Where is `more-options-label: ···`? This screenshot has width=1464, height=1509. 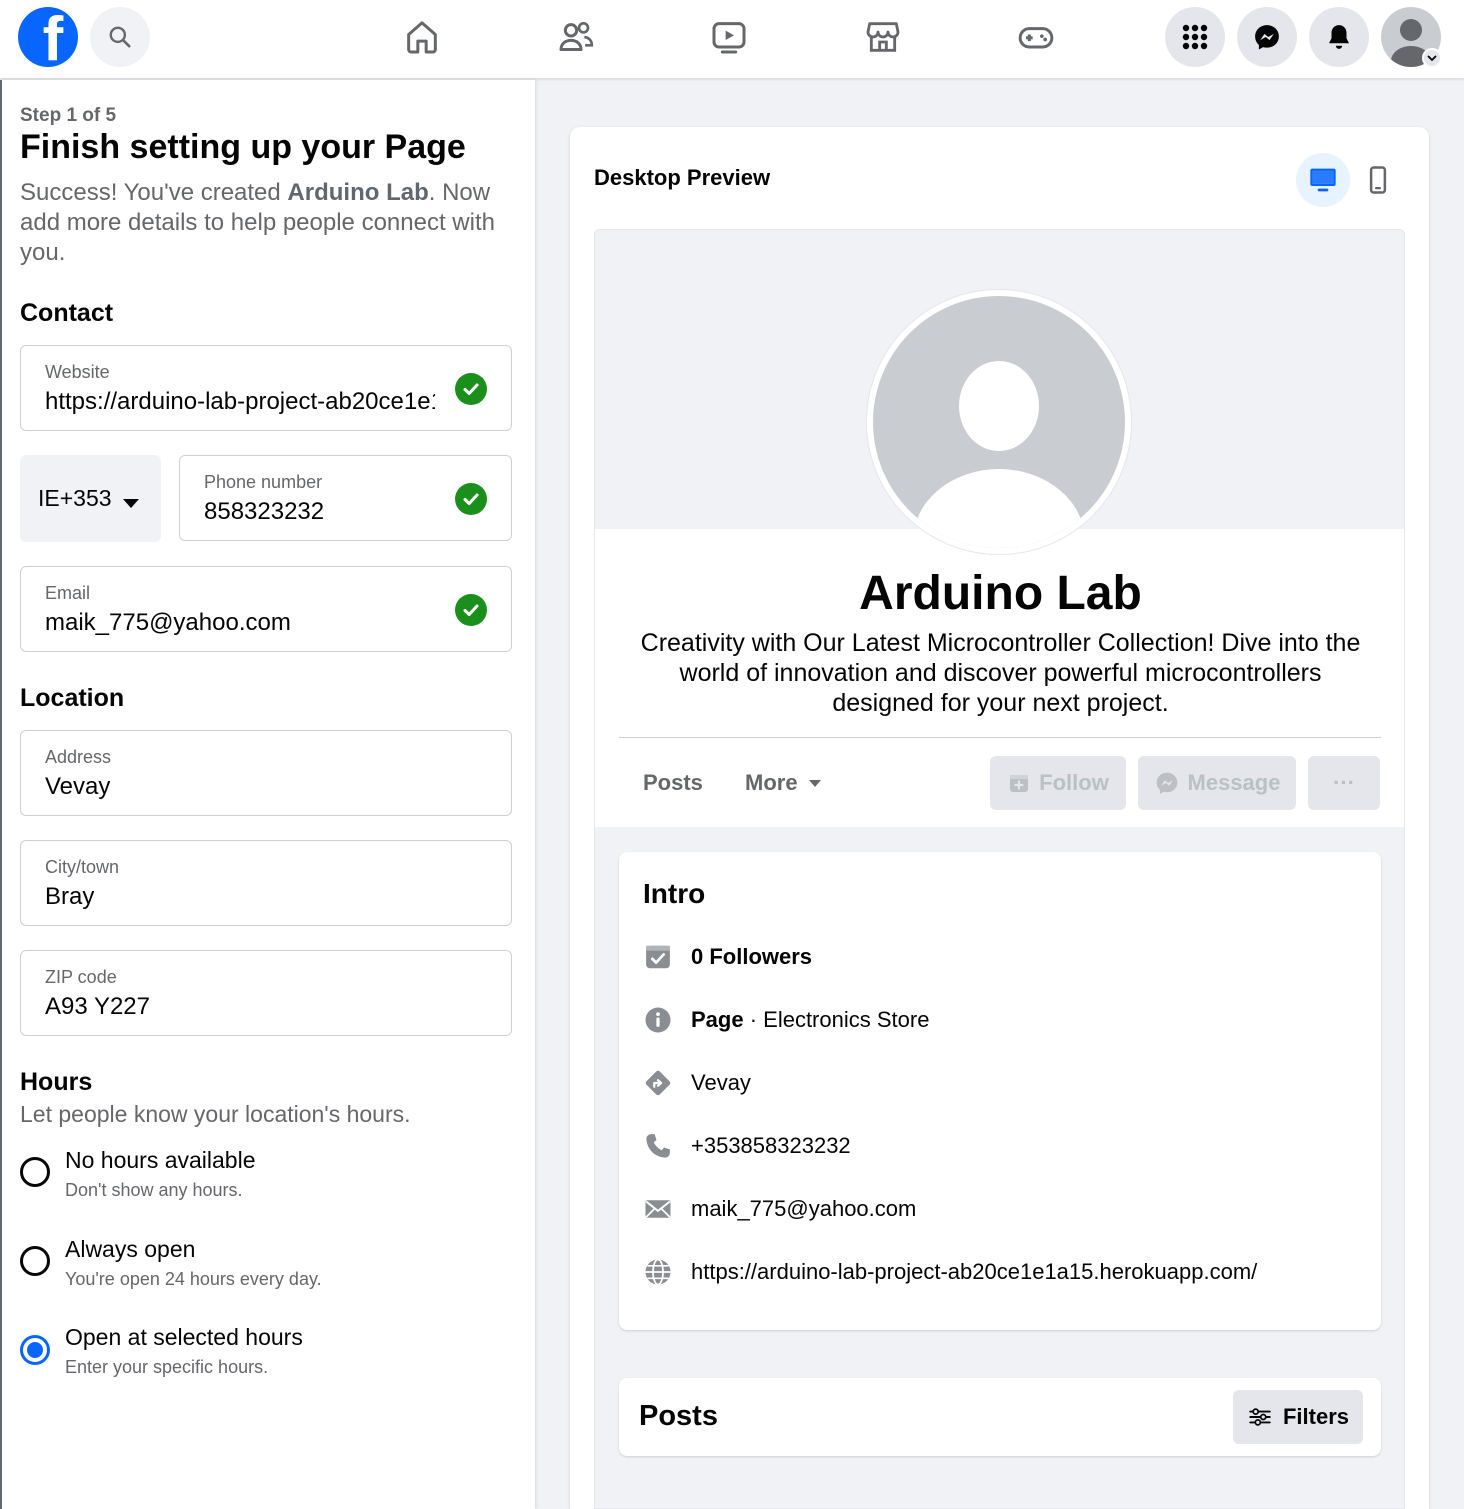 more-options-label: ··· is located at coordinates (1344, 782).